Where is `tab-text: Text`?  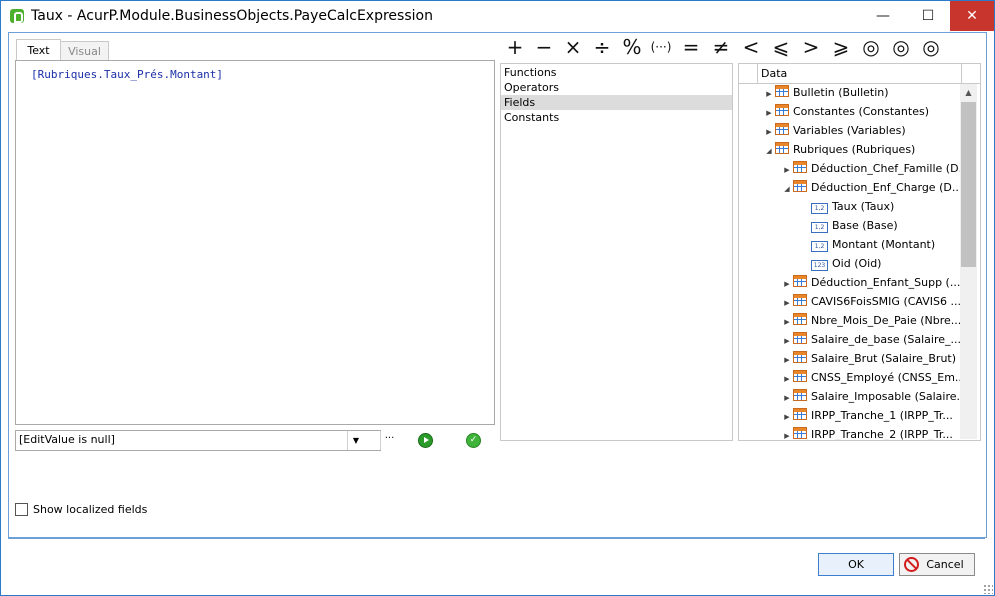
tab-text: Text is located at coordinates (38, 50).